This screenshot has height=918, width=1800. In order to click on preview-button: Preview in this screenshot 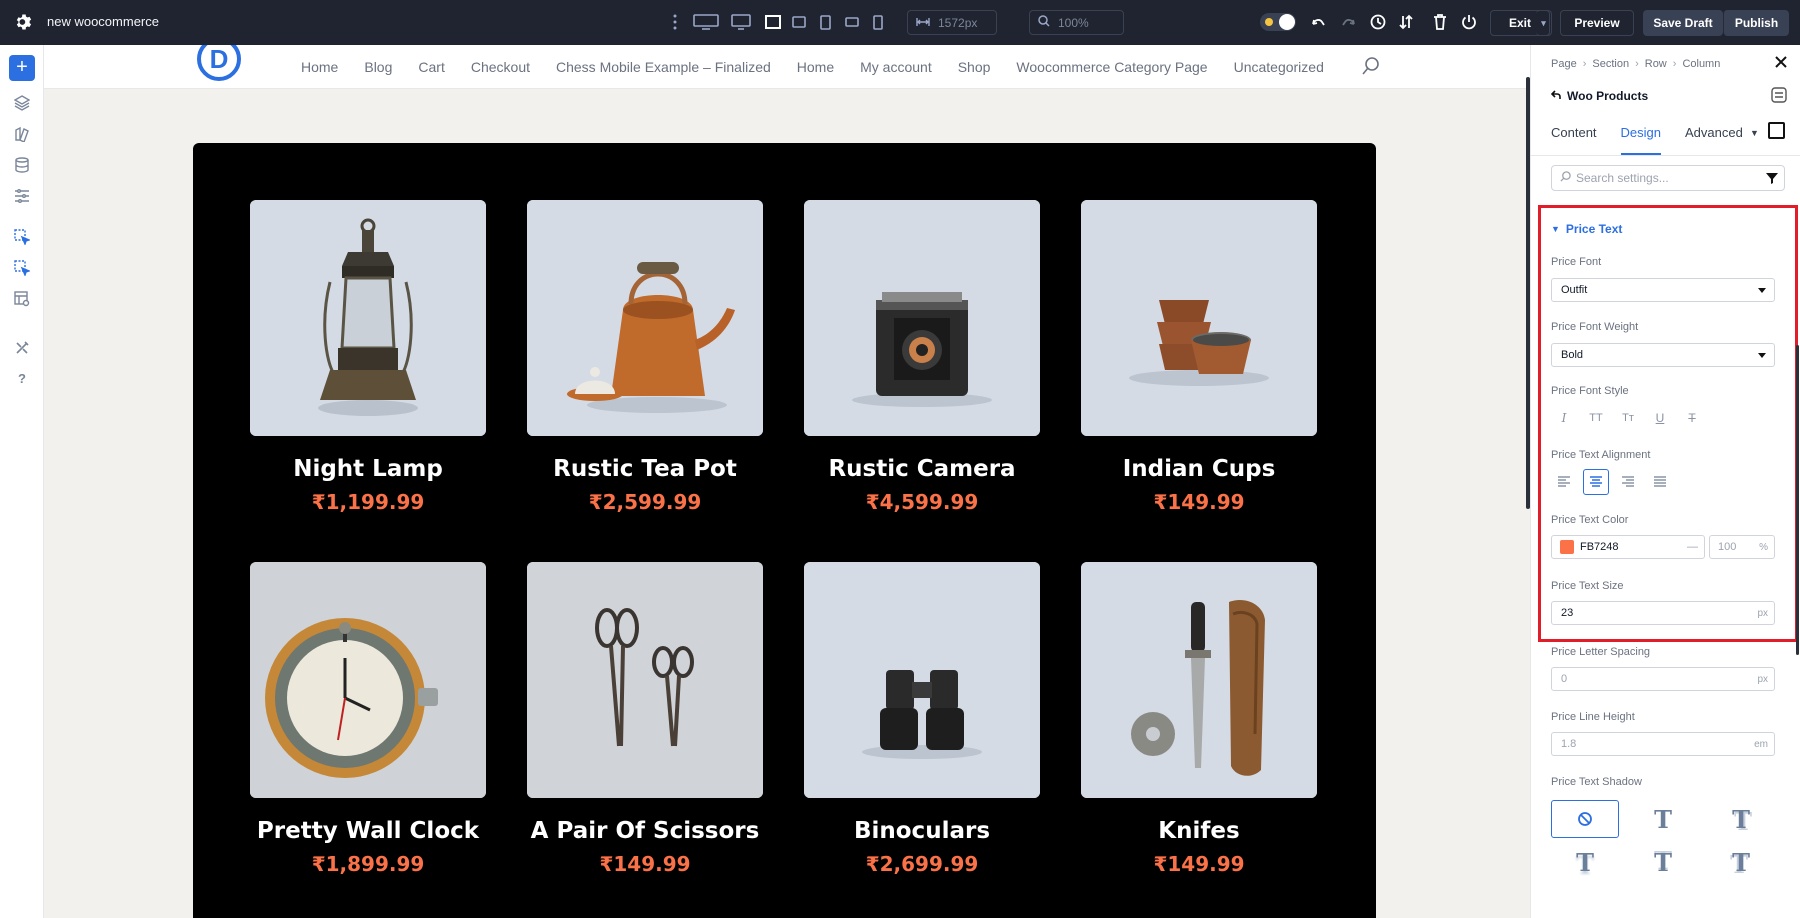, I will do `click(1597, 23)`.